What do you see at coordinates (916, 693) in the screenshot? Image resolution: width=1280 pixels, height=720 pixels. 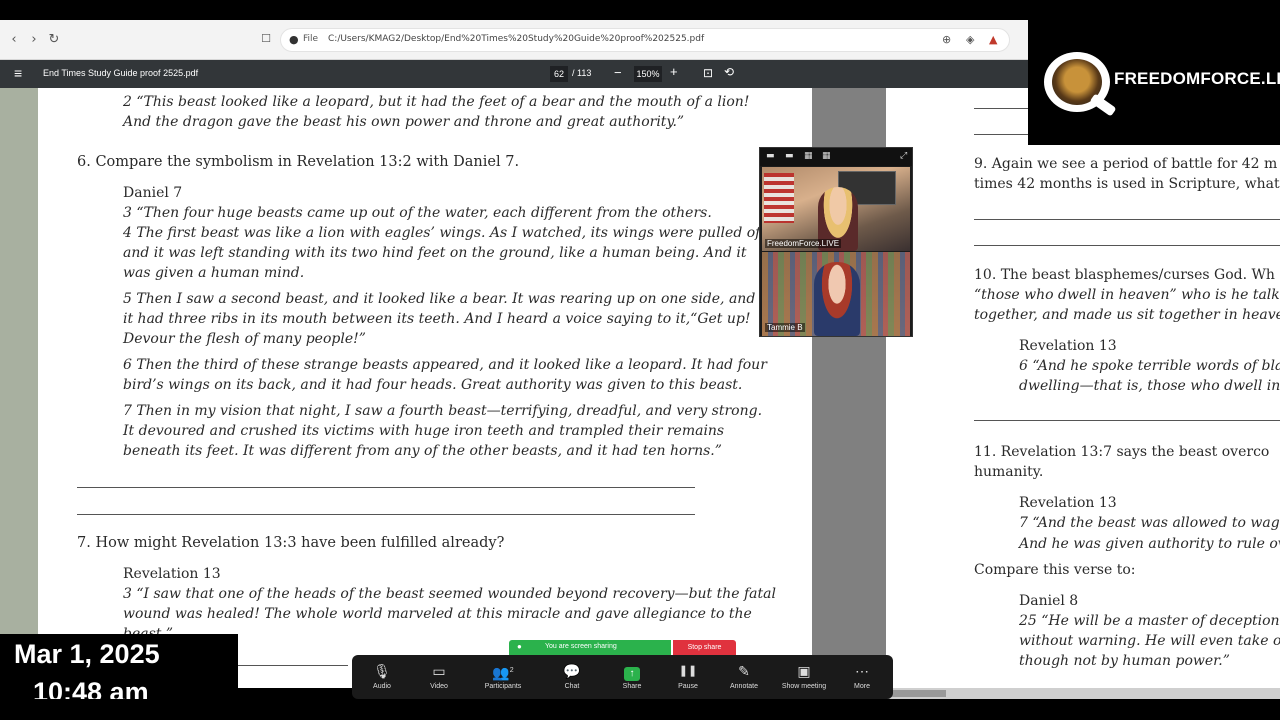 I see `scroll-thumb` at bounding box center [916, 693].